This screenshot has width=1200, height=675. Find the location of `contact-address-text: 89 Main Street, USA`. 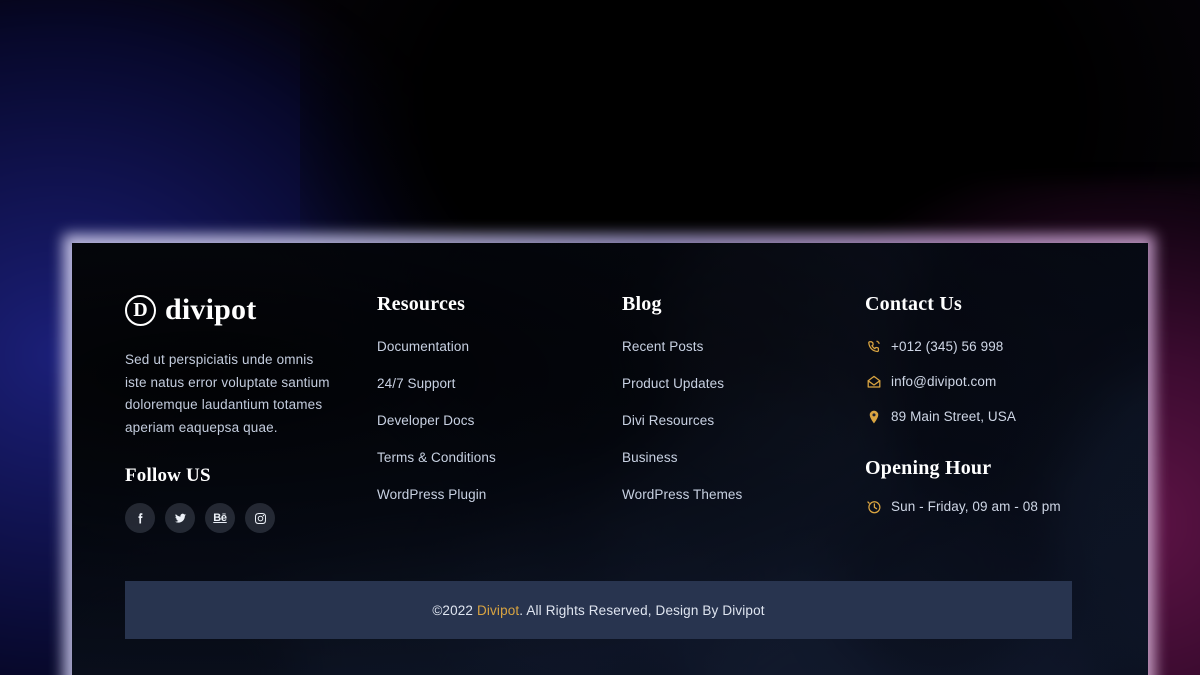

contact-address-text: 89 Main Street, USA is located at coordinates (953, 416).